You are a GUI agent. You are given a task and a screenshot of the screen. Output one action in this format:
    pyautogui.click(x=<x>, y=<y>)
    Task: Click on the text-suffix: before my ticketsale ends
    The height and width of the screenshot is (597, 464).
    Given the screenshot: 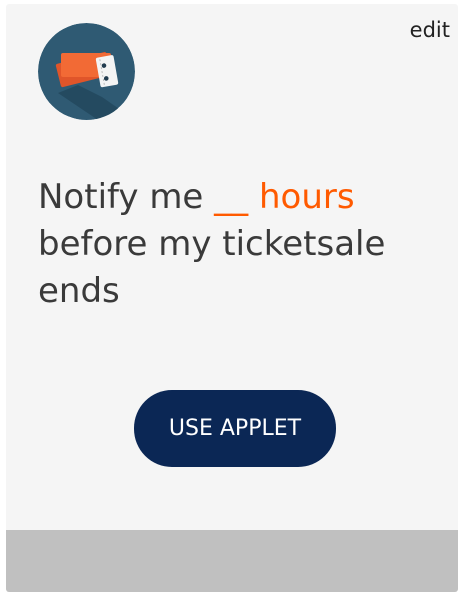 What is the action you would take?
    pyautogui.click(x=212, y=267)
    